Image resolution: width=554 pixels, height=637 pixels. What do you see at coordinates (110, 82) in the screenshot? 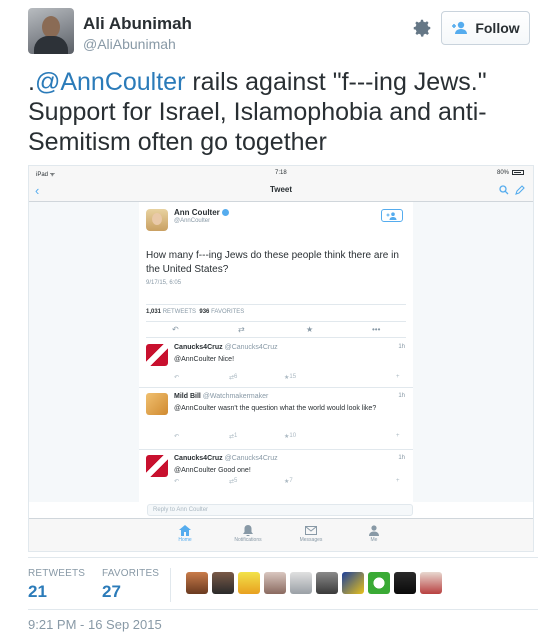
I see `mention-link: @AnnCoulter` at bounding box center [110, 82].